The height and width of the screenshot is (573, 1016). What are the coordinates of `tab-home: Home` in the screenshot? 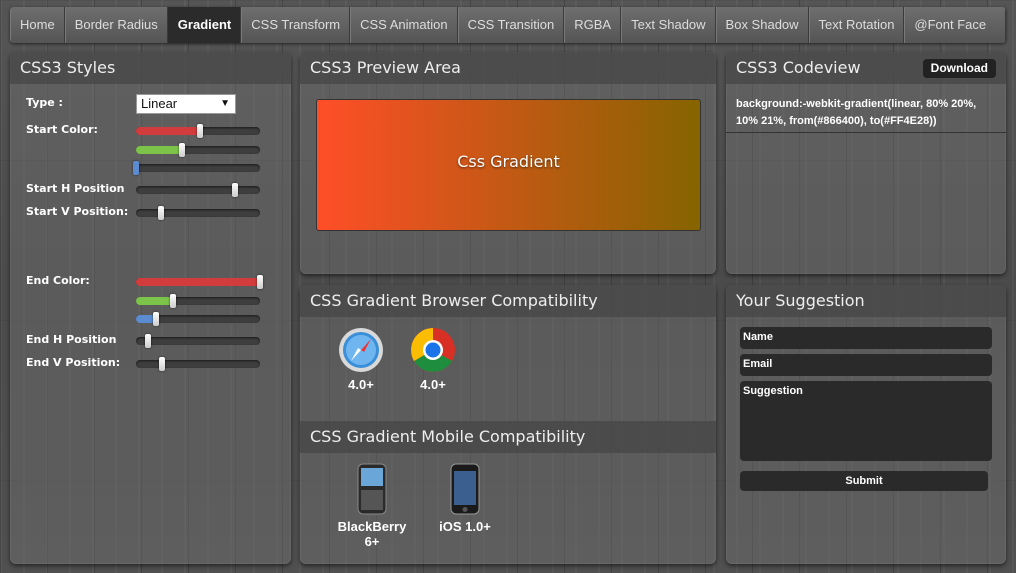 It's located at (37, 25).